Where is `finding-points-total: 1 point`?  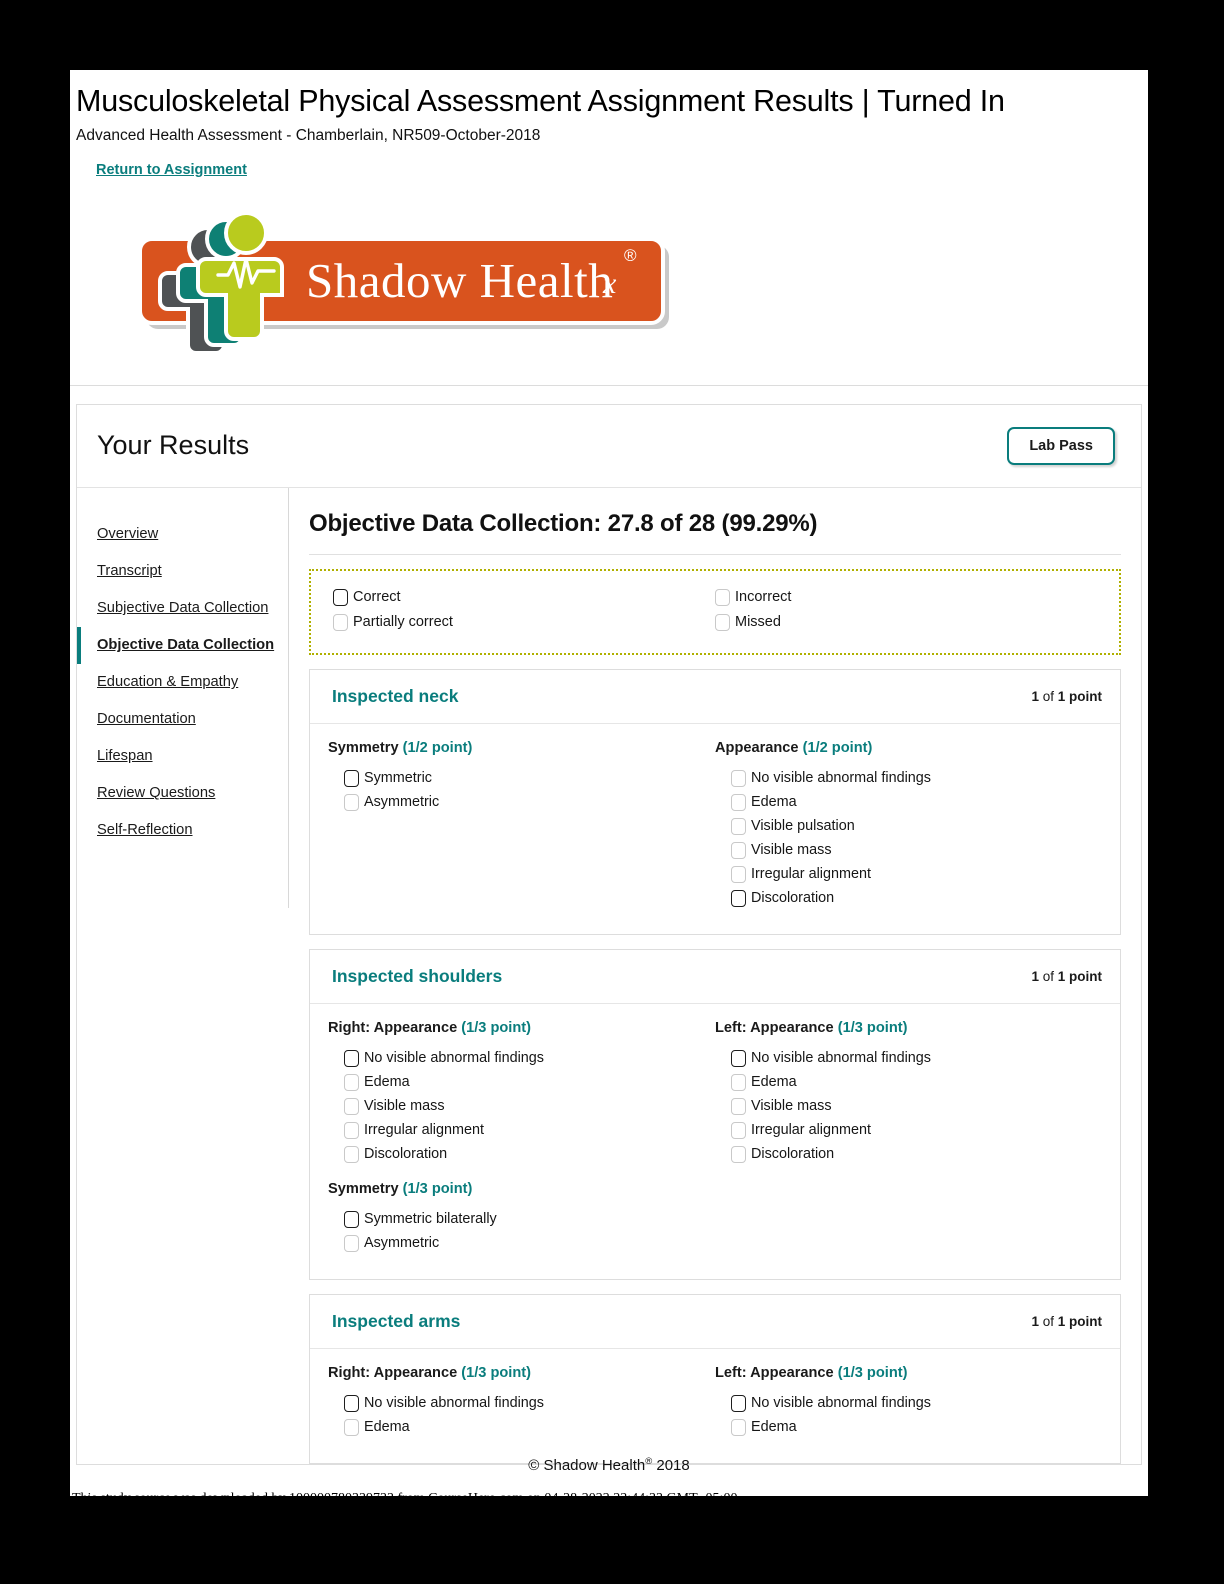
finding-points-total: 1 point is located at coordinates (1079, 696).